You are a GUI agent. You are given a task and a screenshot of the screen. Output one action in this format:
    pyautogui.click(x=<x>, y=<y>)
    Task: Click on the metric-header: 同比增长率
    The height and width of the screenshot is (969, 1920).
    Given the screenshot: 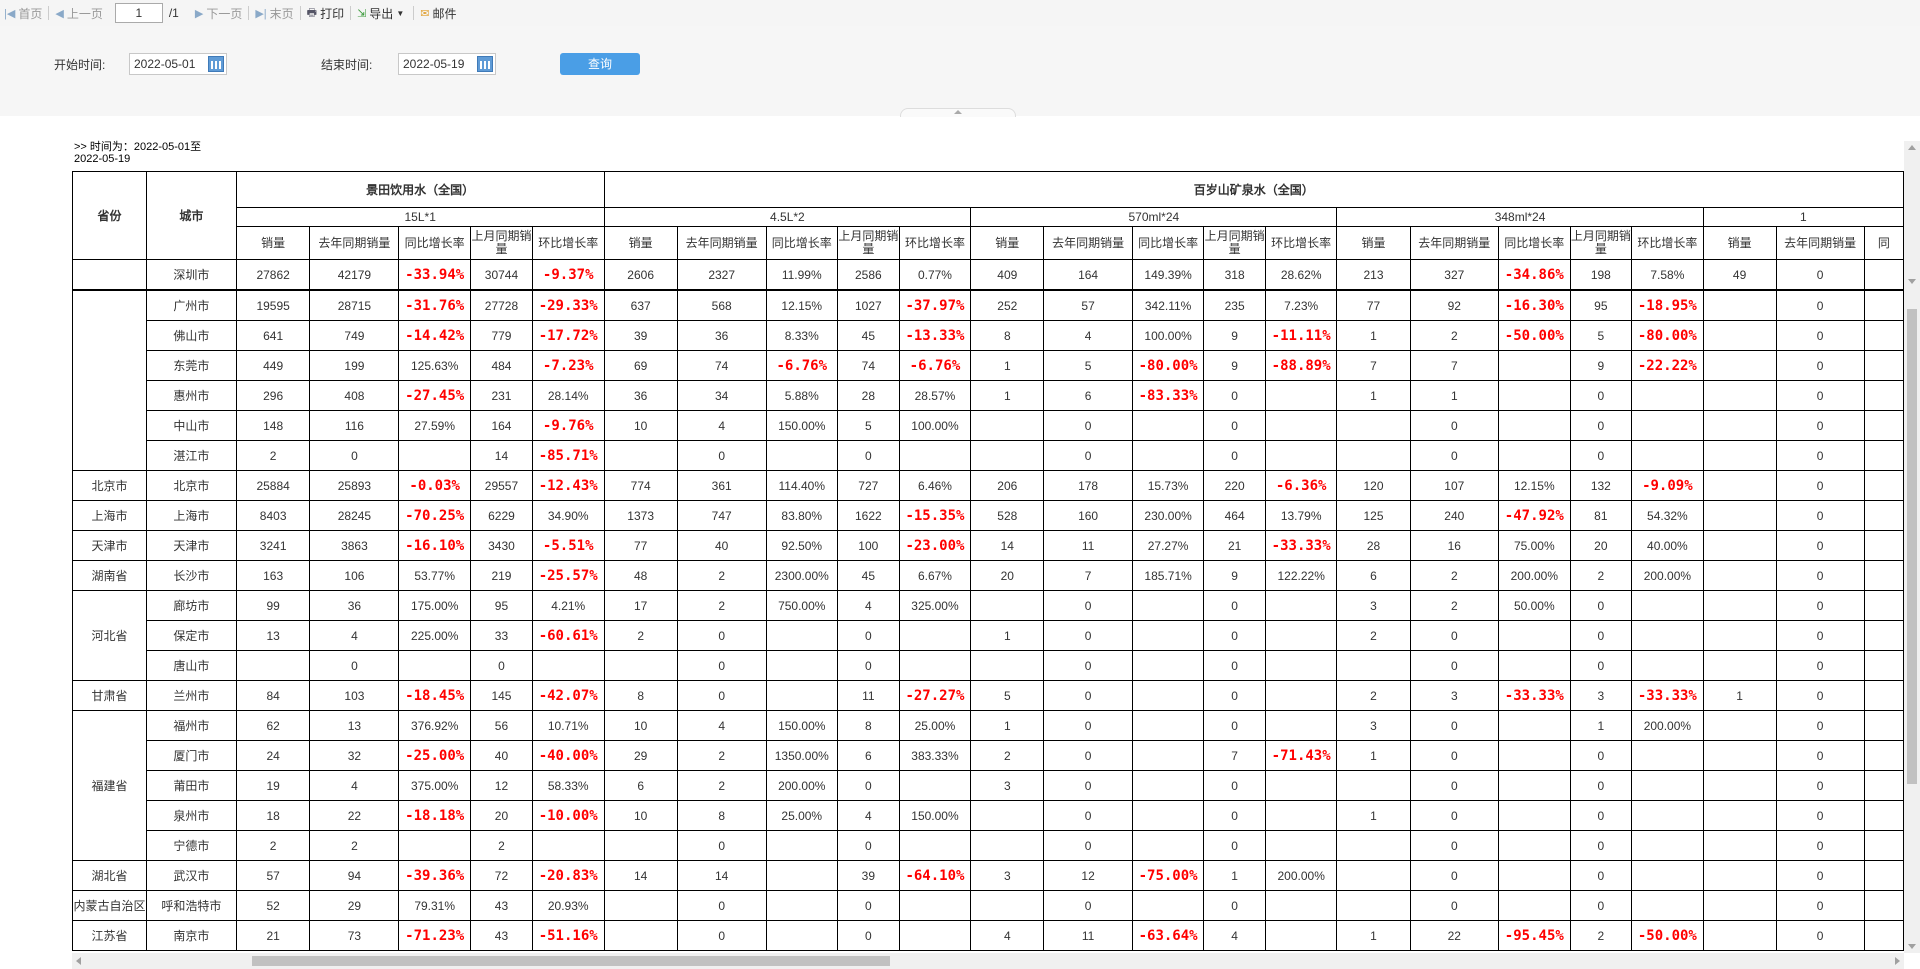 What is the action you would take?
    pyautogui.click(x=801, y=243)
    